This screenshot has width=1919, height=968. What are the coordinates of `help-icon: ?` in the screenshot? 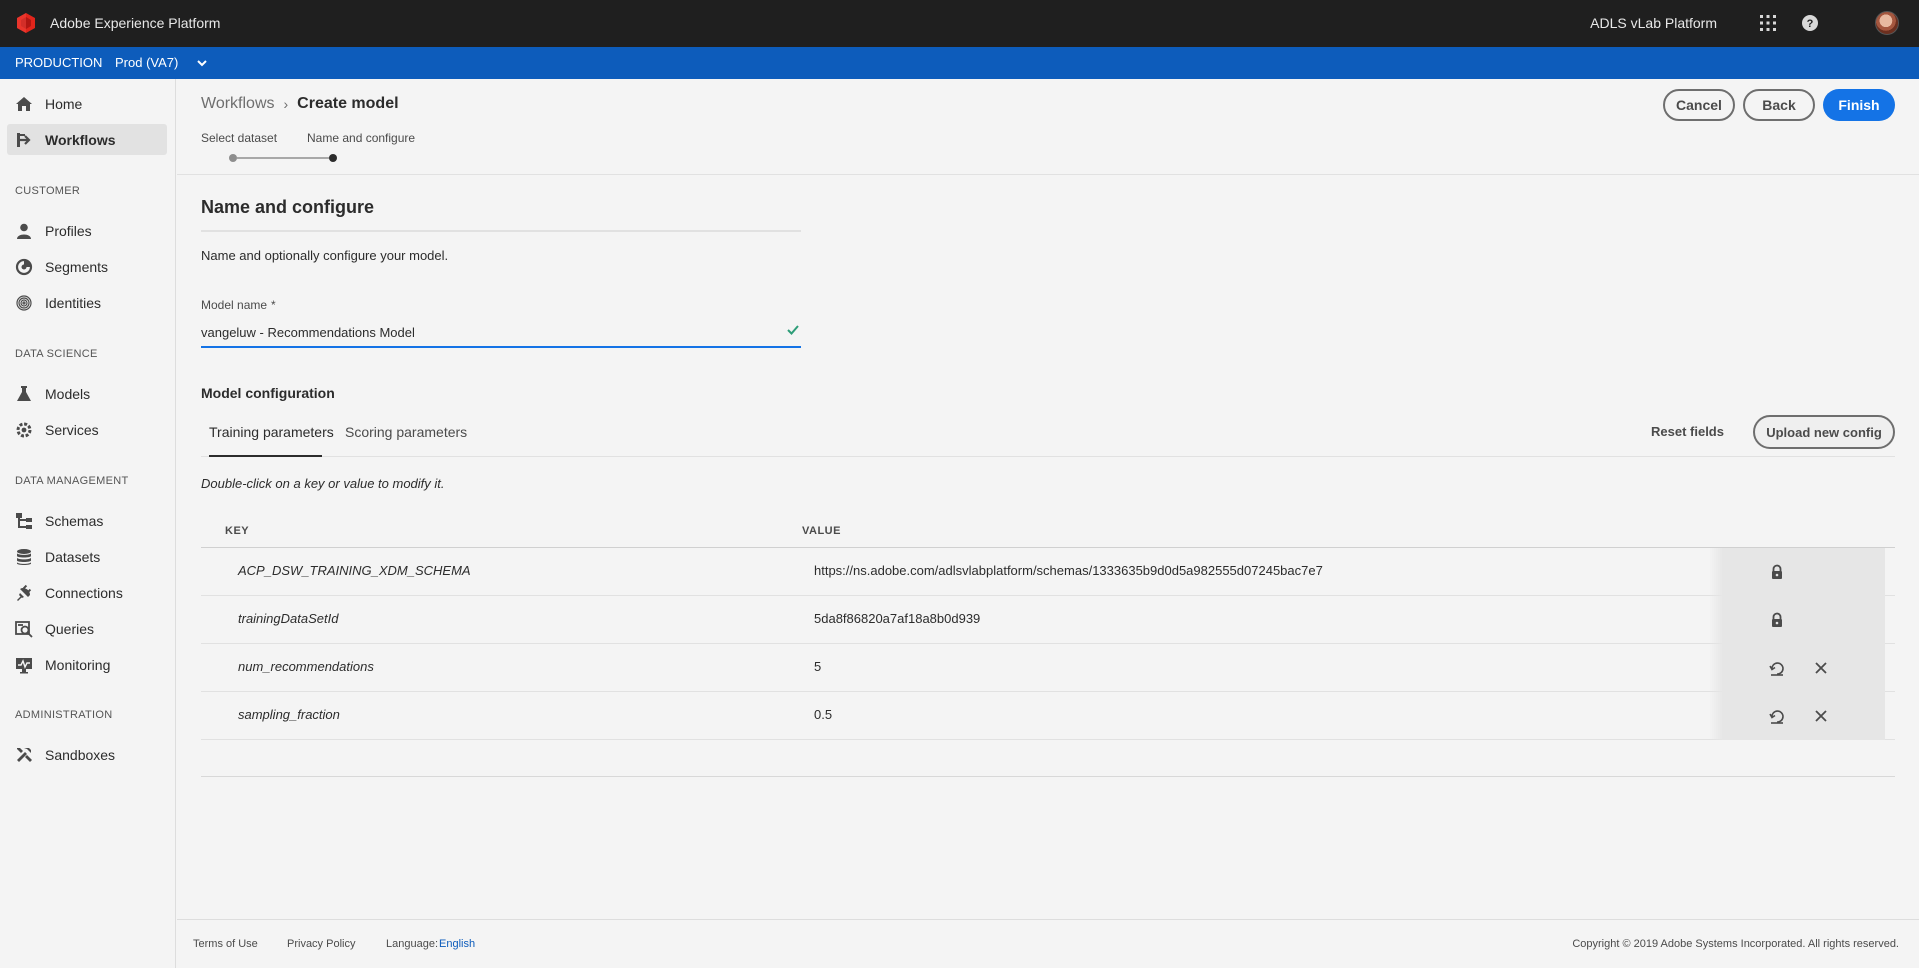 It's located at (1810, 23).